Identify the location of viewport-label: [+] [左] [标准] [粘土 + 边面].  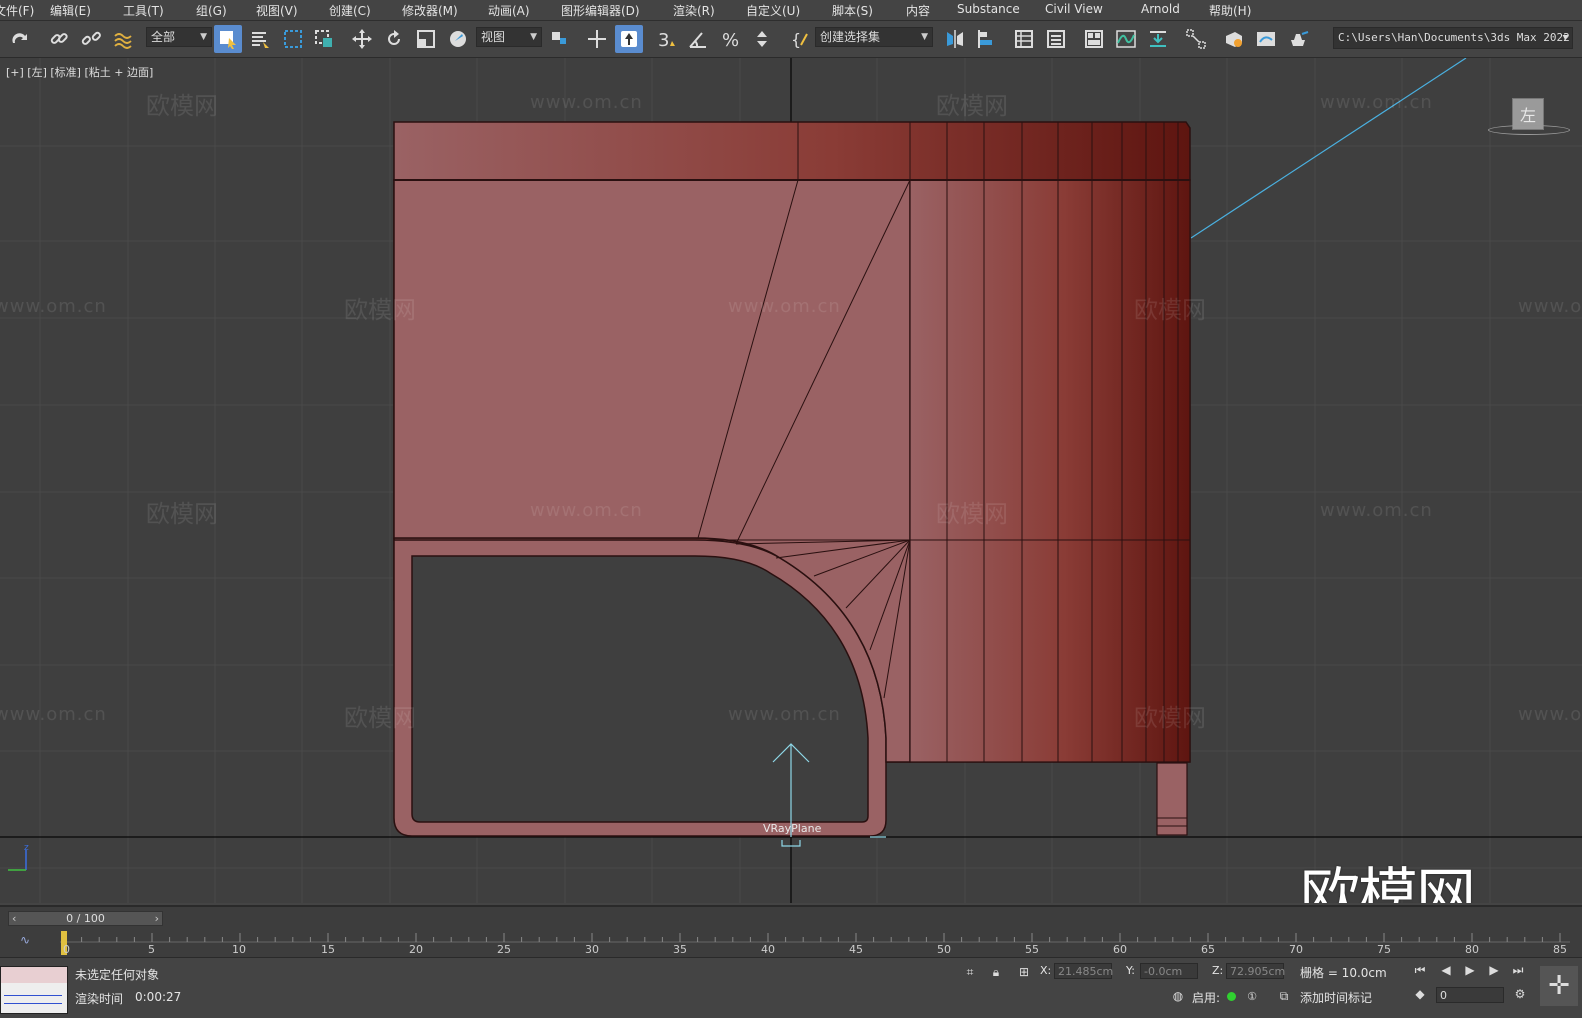
(79, 72).